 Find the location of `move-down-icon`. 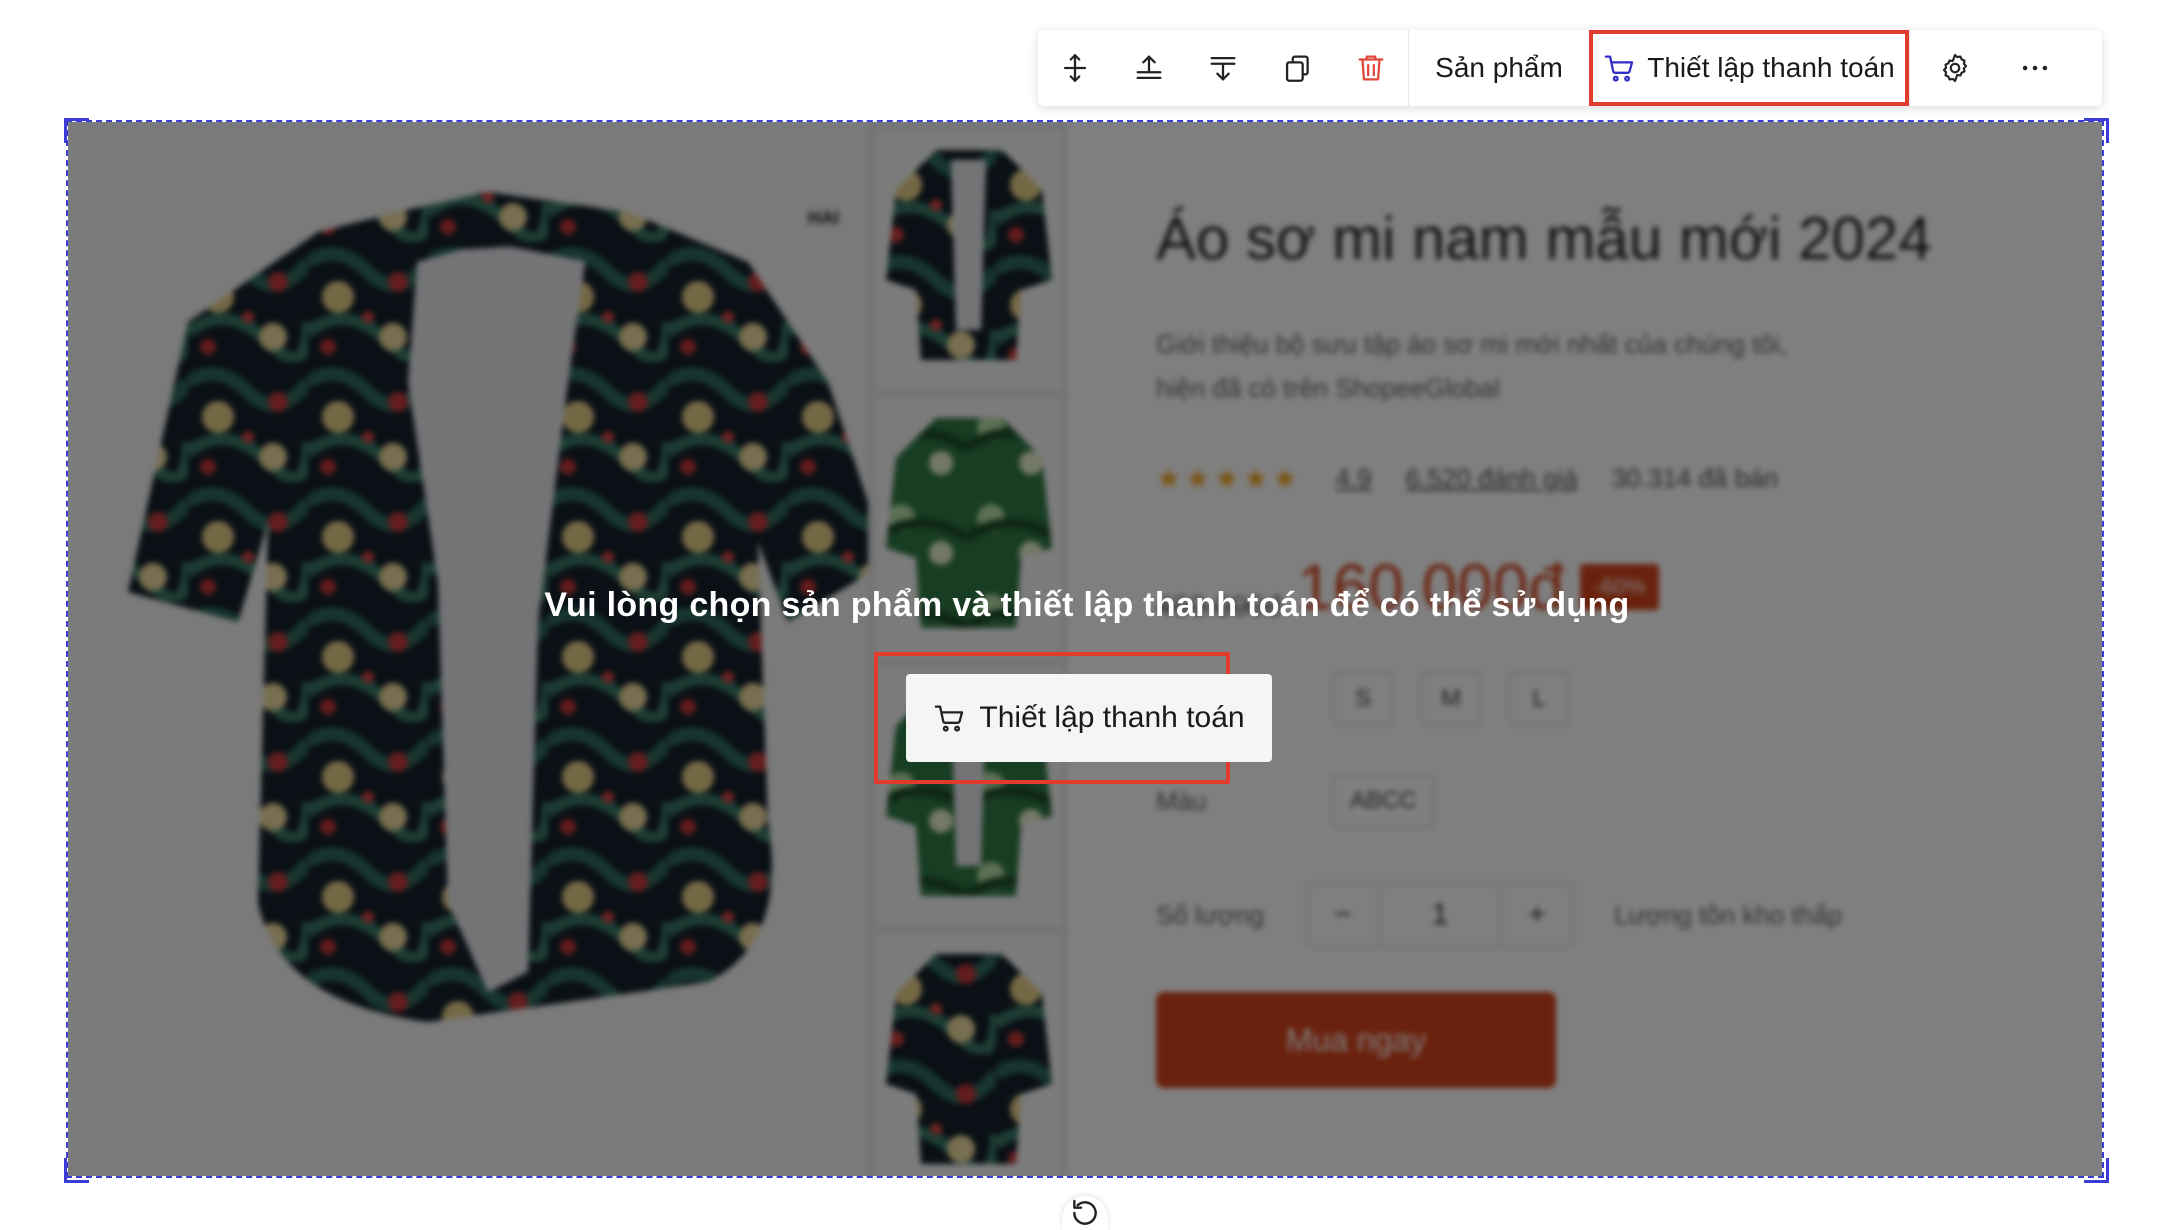

move-down-icon is located at coordinates (1223, 68).